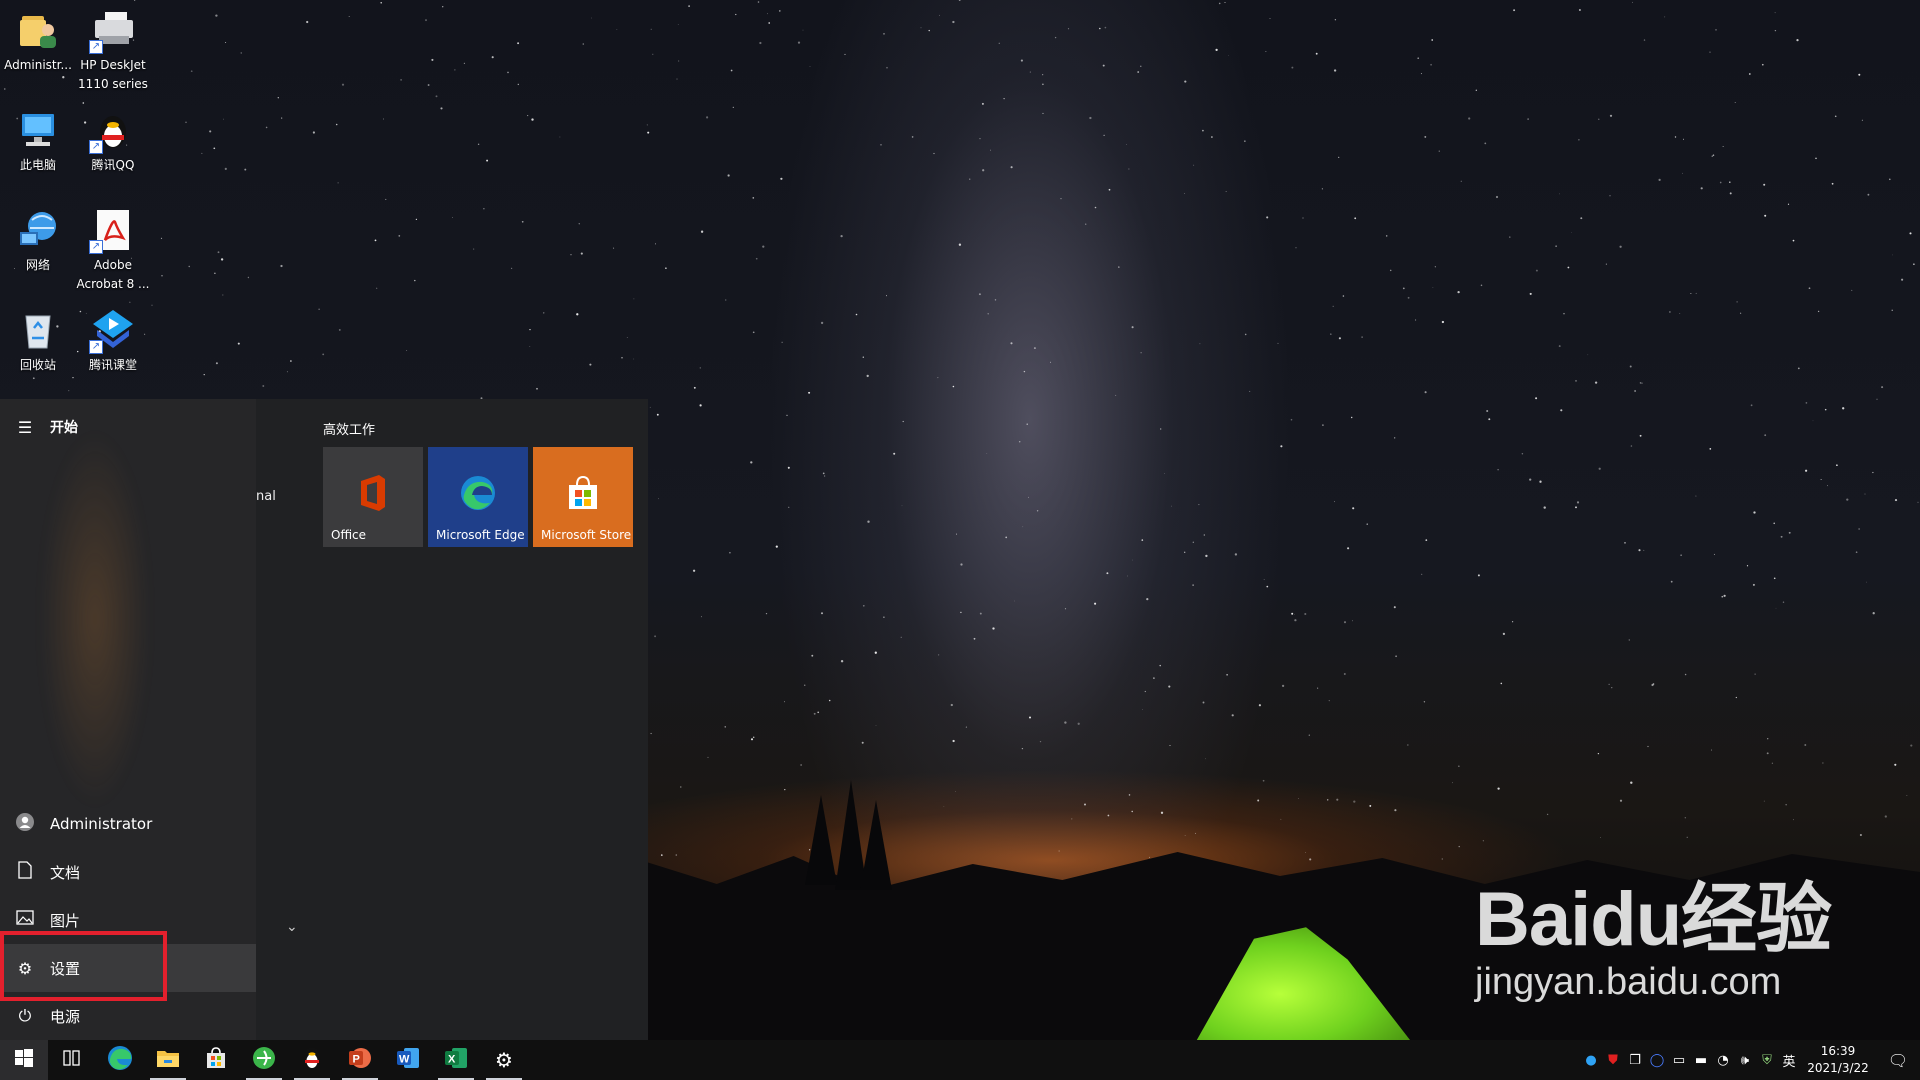 This screenshot has width=1920, height=1080. I want to click on desktop-icon-label: 回收站, so click(37, 365).